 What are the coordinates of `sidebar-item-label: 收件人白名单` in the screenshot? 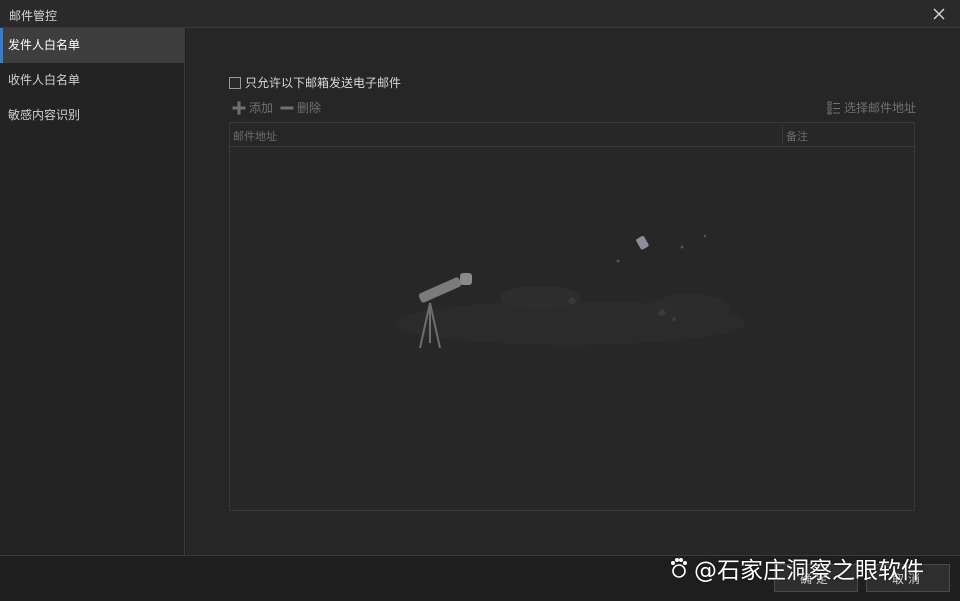 It's located at (44, 80).